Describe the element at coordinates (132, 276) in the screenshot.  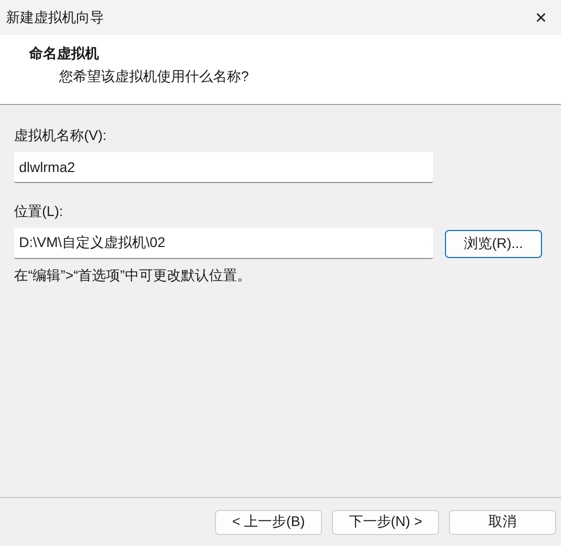
I see `hint-text: 在“编辑”>“首选项”中可更改默认位置。` at that location.